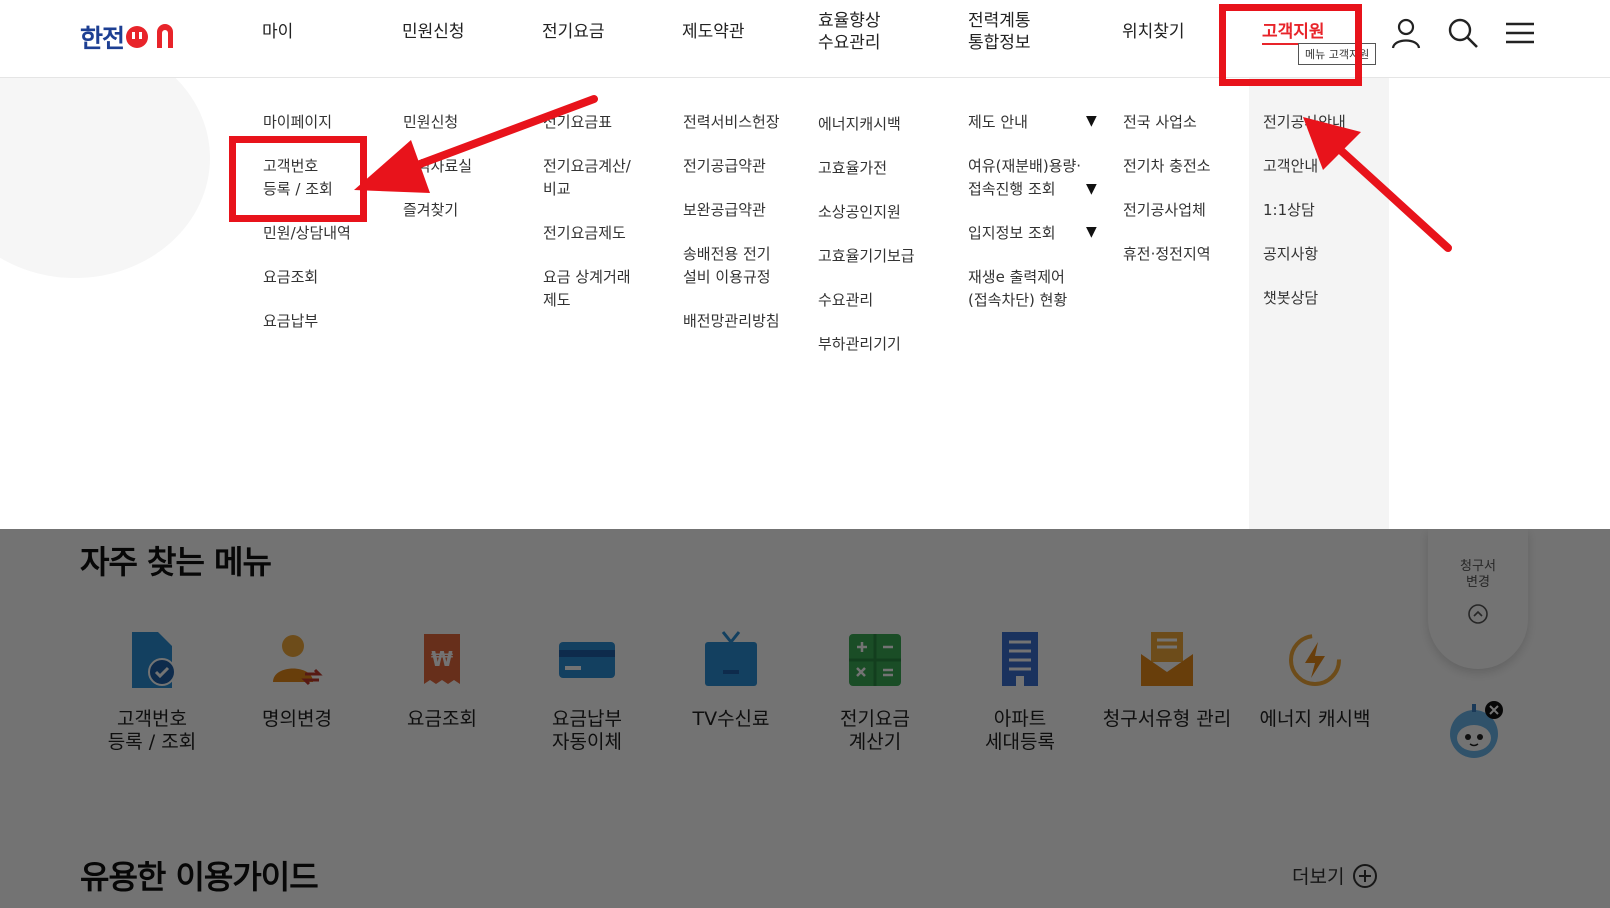 This screenshot has width=1610, height=908. What do you see at coordinates (724, 210) in the screenshot?
I see `submenu-backup-terms: 보완공급약관` at bounding box center [724, 210].